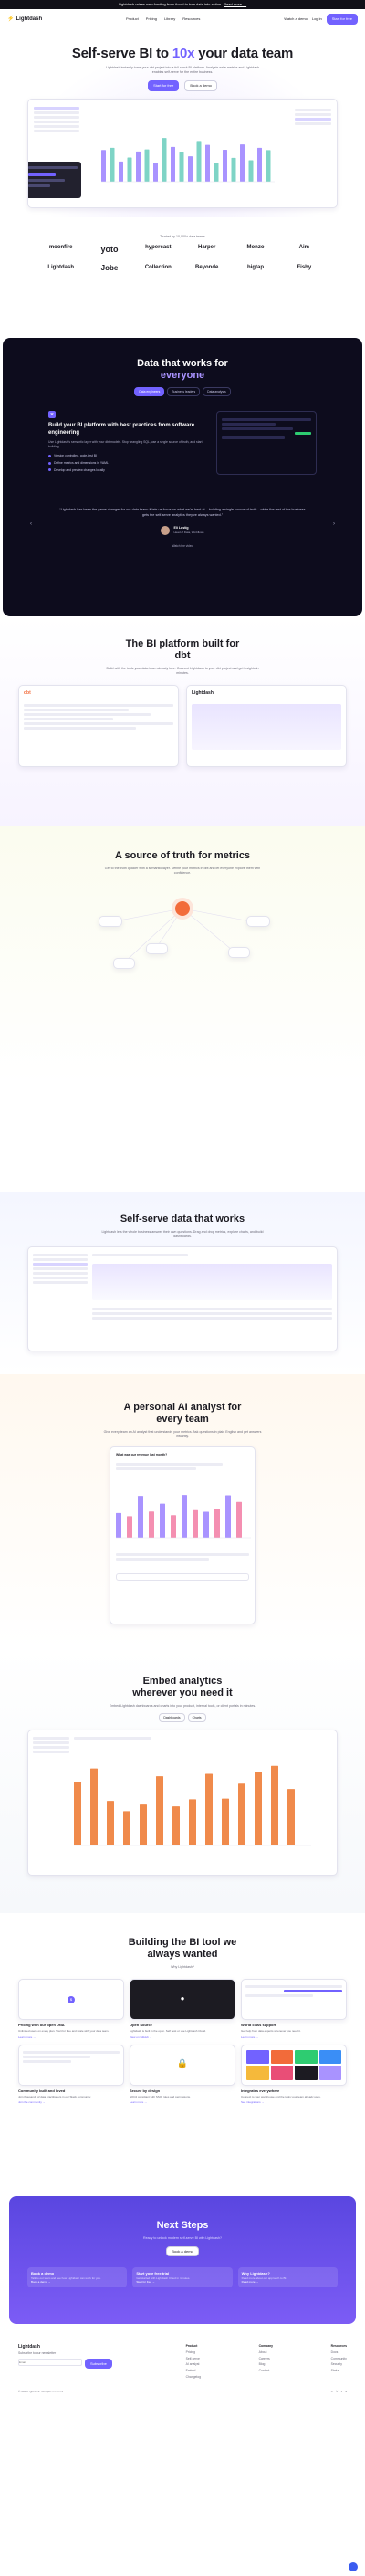  Describe the element at coordinates (266, 2359) in the screenshot. I see `footer-link: Careers` at that location.